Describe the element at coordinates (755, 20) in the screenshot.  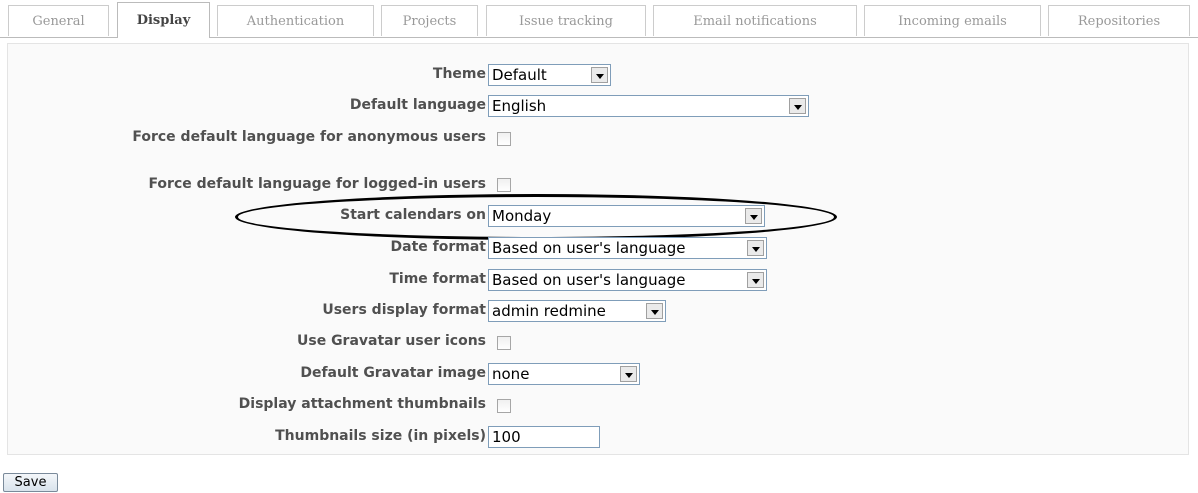
I see `tab-email-notifications: Email notifications` at that location.